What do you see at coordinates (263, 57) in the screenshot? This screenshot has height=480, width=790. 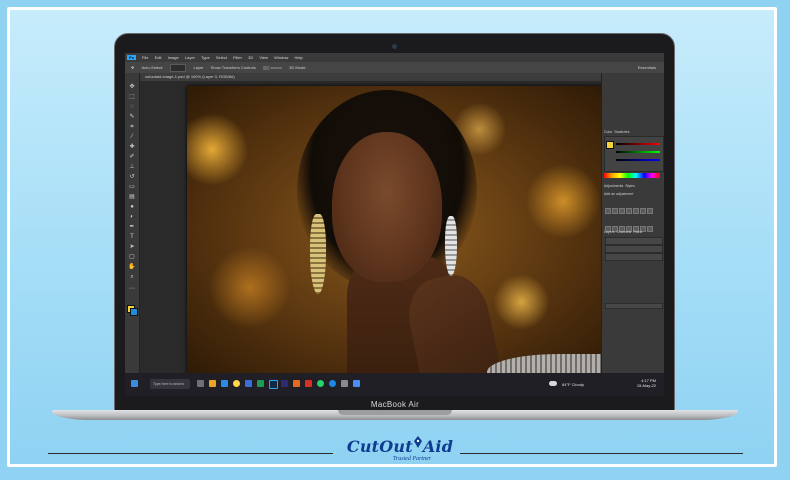 I see `menu-view: View` at bounding box center [263, 57].